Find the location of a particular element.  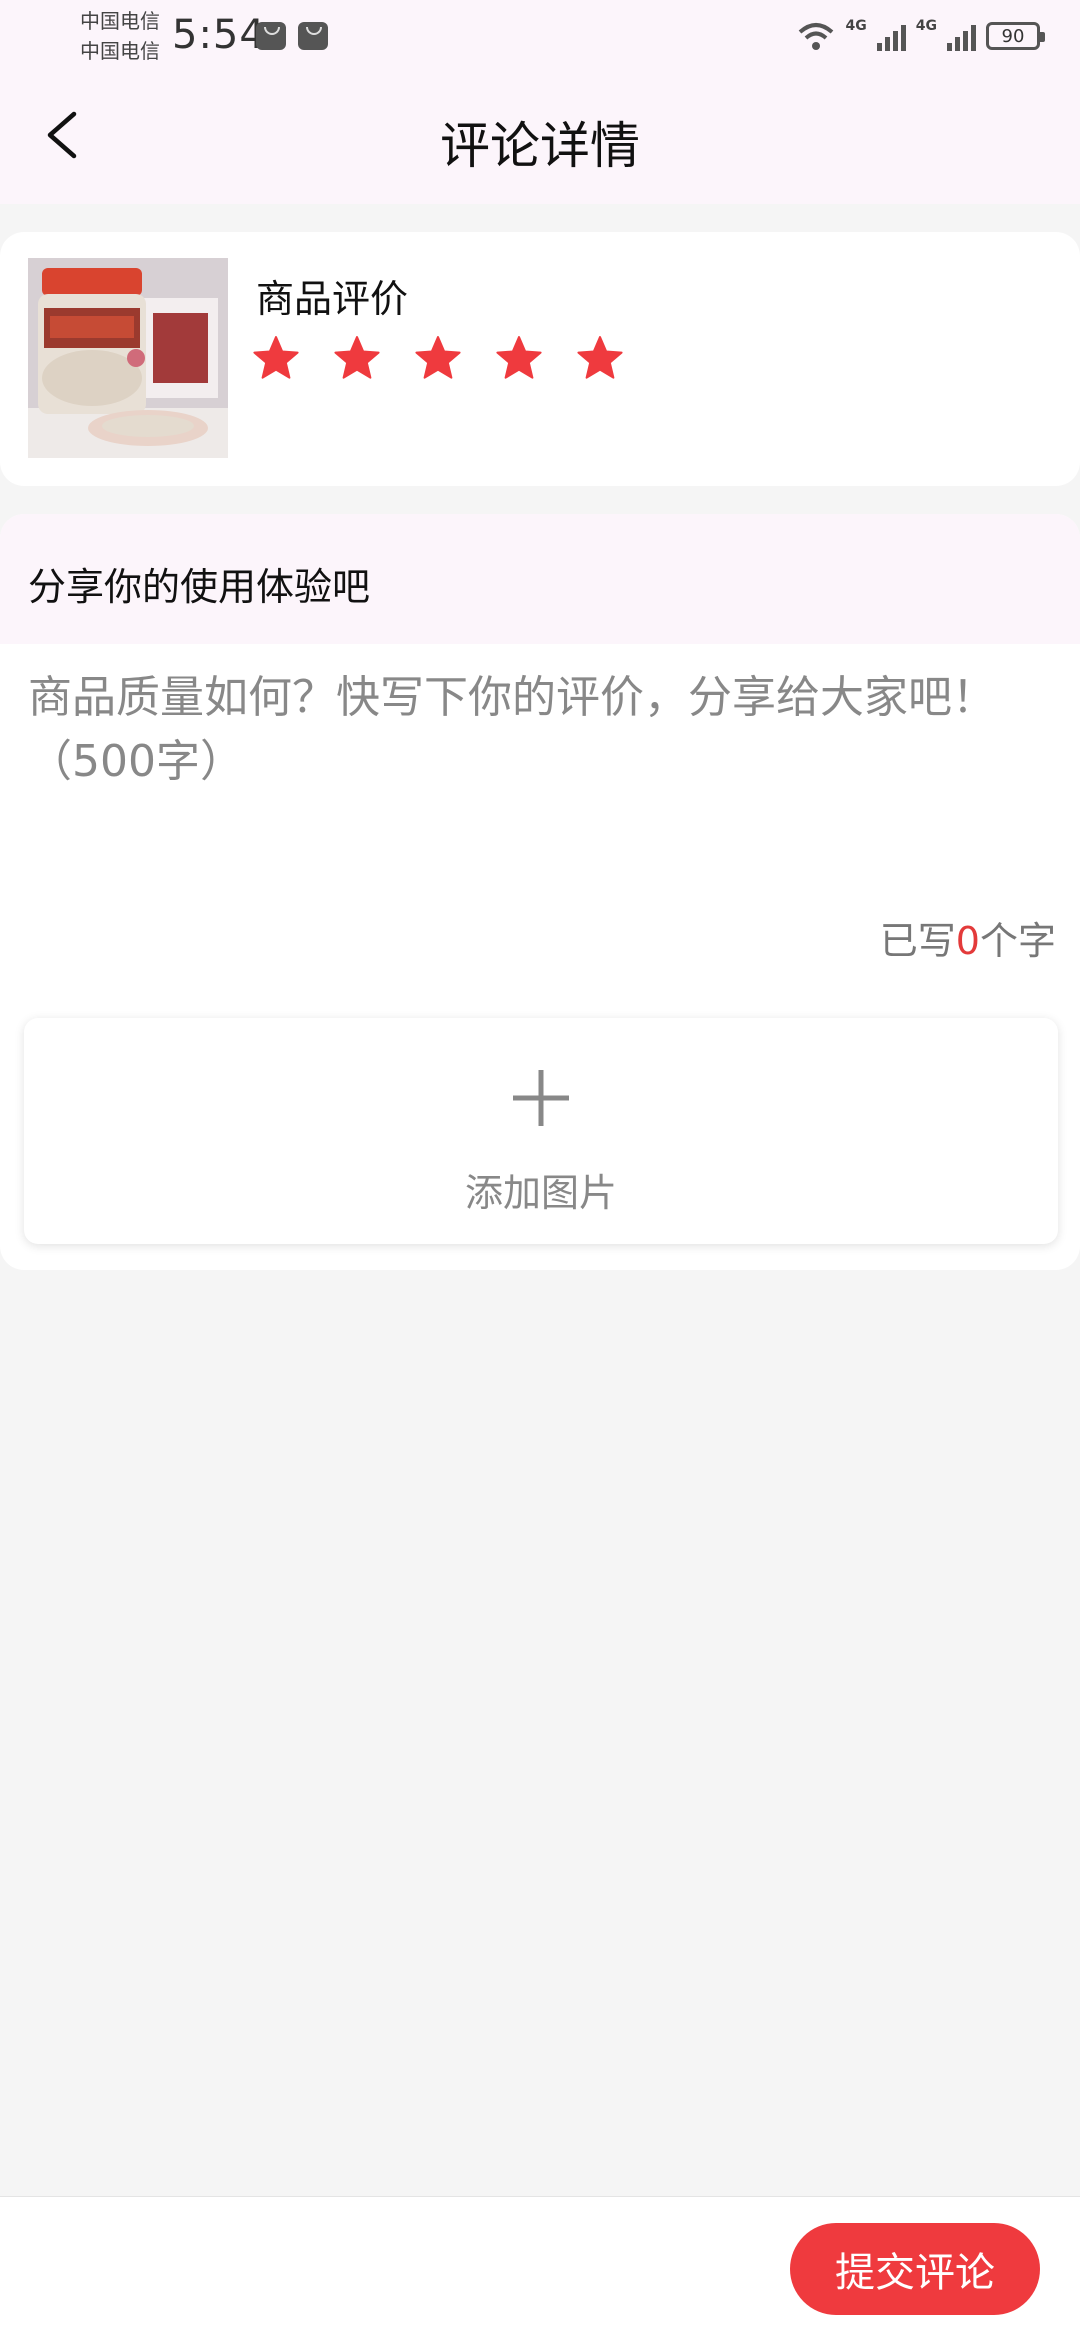

battery-icon: 90 is located at coordinates (1015, 36).